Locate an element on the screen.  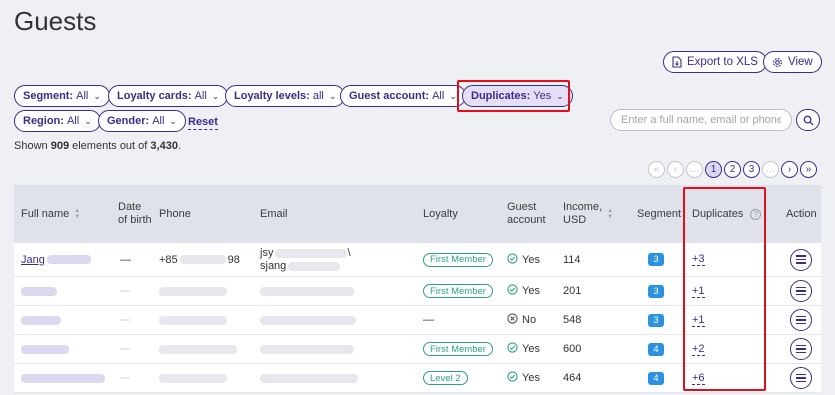
view-button: View is located at coordinates (792, 62).